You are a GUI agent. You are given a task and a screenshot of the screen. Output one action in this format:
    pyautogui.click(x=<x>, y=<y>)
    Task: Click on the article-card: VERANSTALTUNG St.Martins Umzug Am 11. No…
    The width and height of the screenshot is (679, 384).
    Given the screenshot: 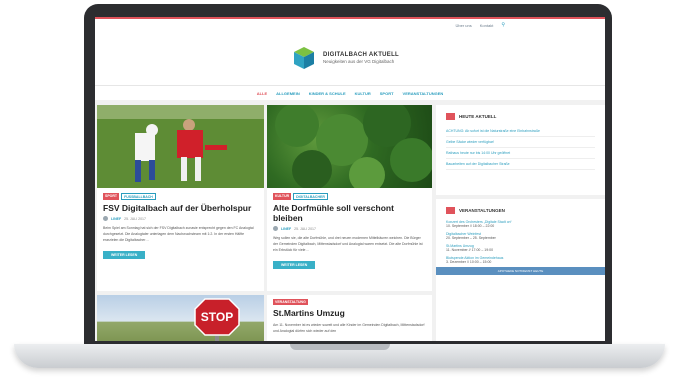 What is the action you would take?
    pyautogui.click(x=349, y=318)
    